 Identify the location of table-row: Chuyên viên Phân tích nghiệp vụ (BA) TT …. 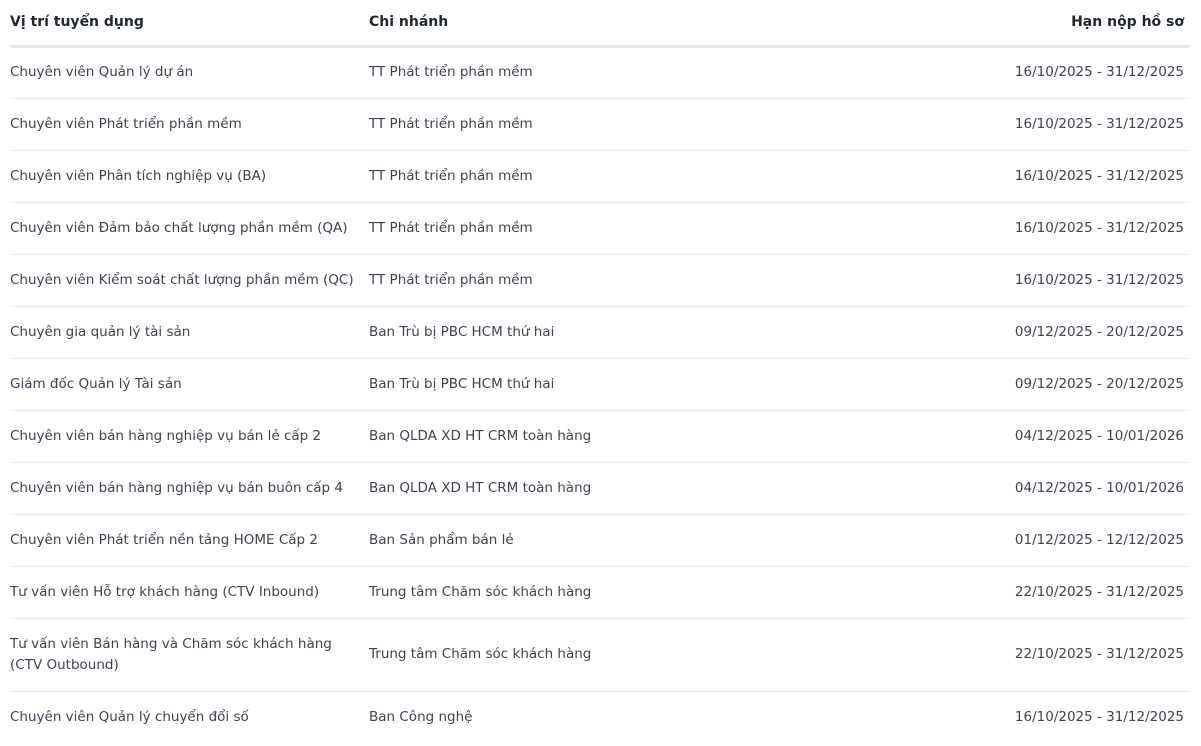
(600, 176).